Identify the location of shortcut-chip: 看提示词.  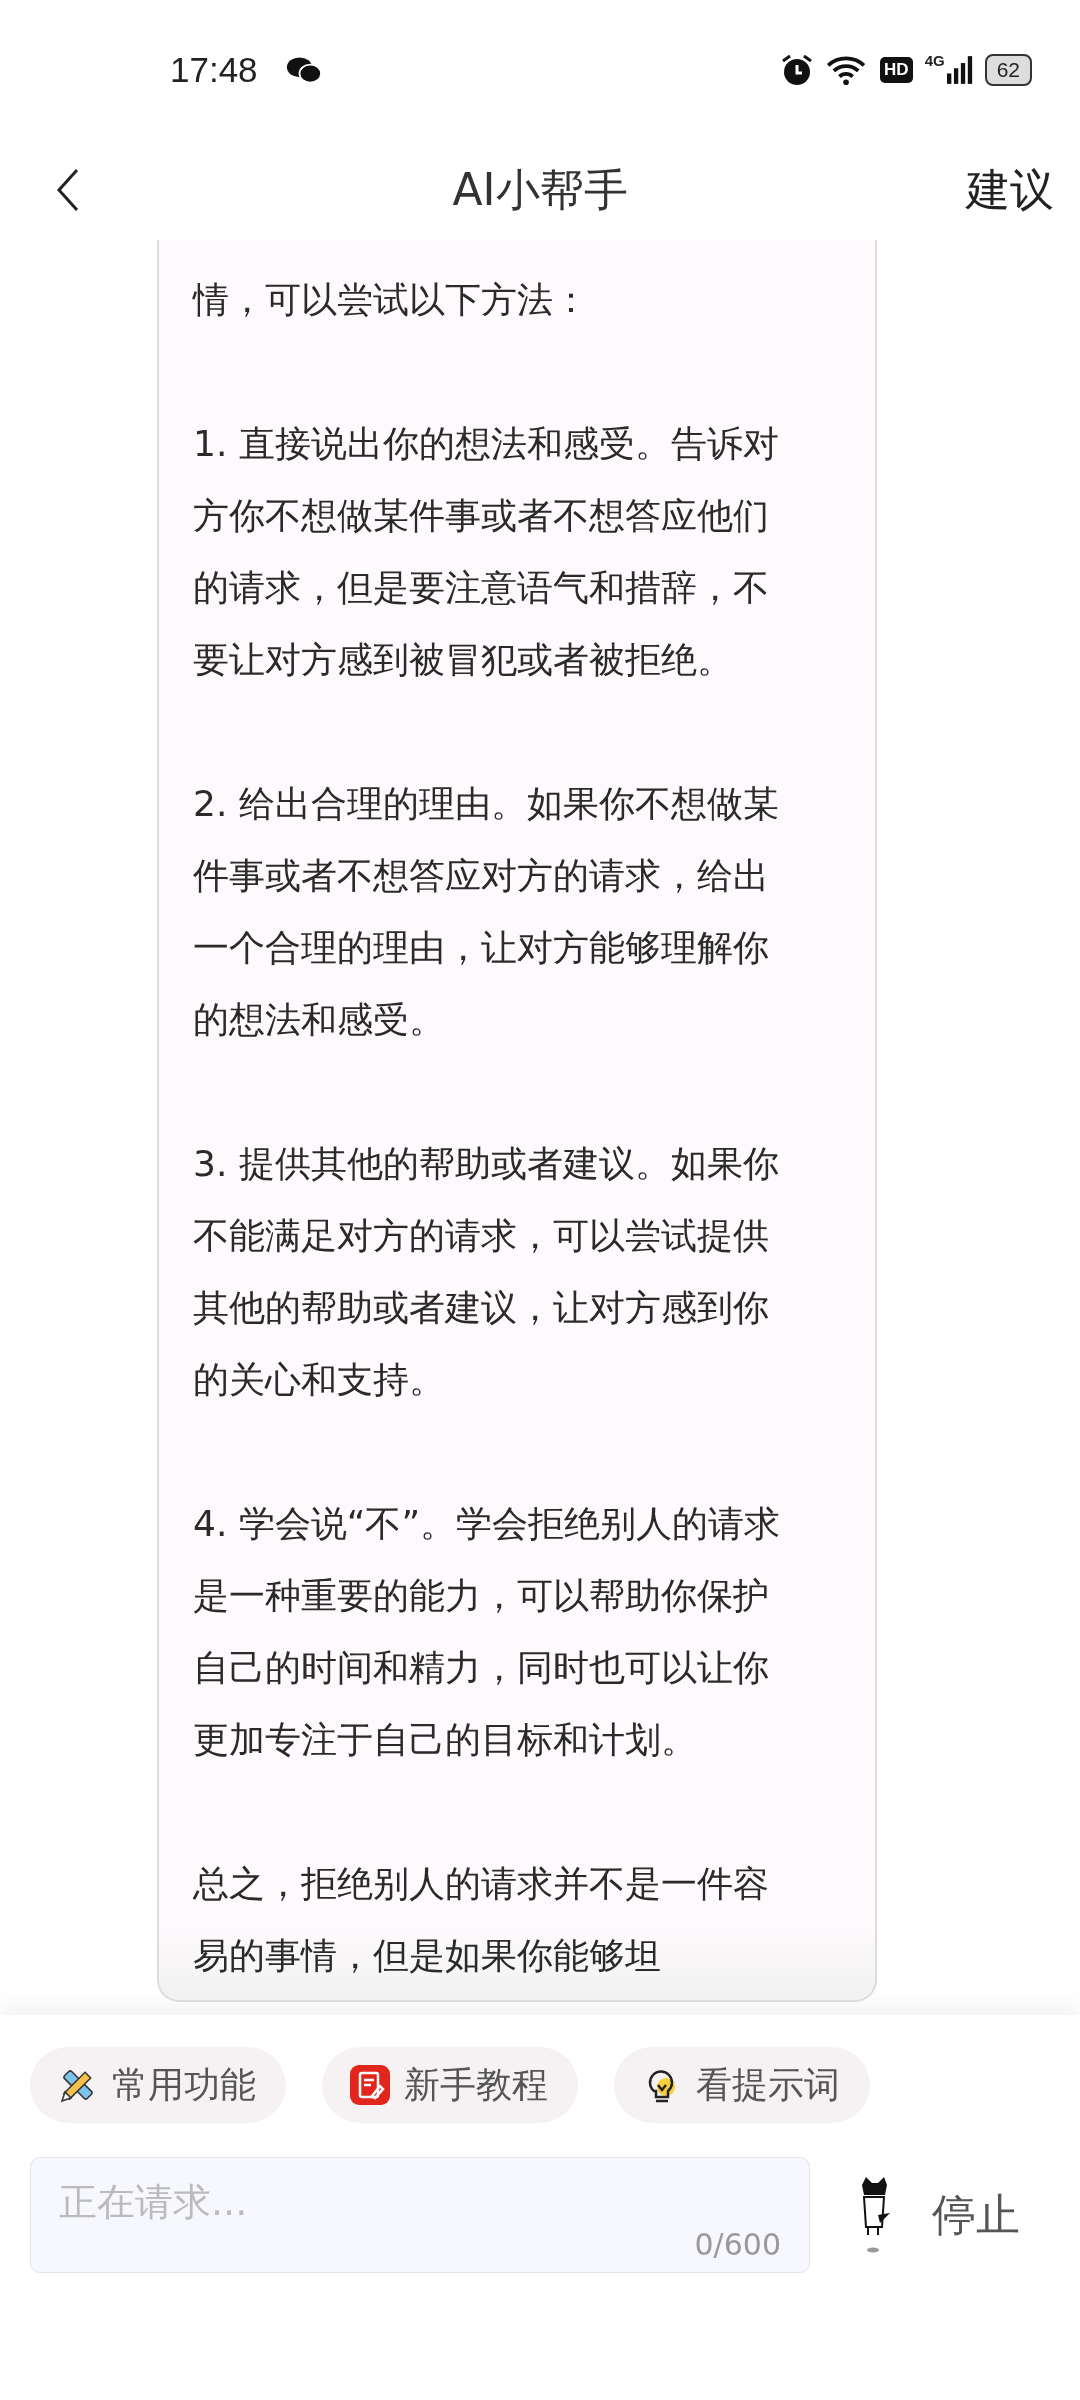
(742, 2085).